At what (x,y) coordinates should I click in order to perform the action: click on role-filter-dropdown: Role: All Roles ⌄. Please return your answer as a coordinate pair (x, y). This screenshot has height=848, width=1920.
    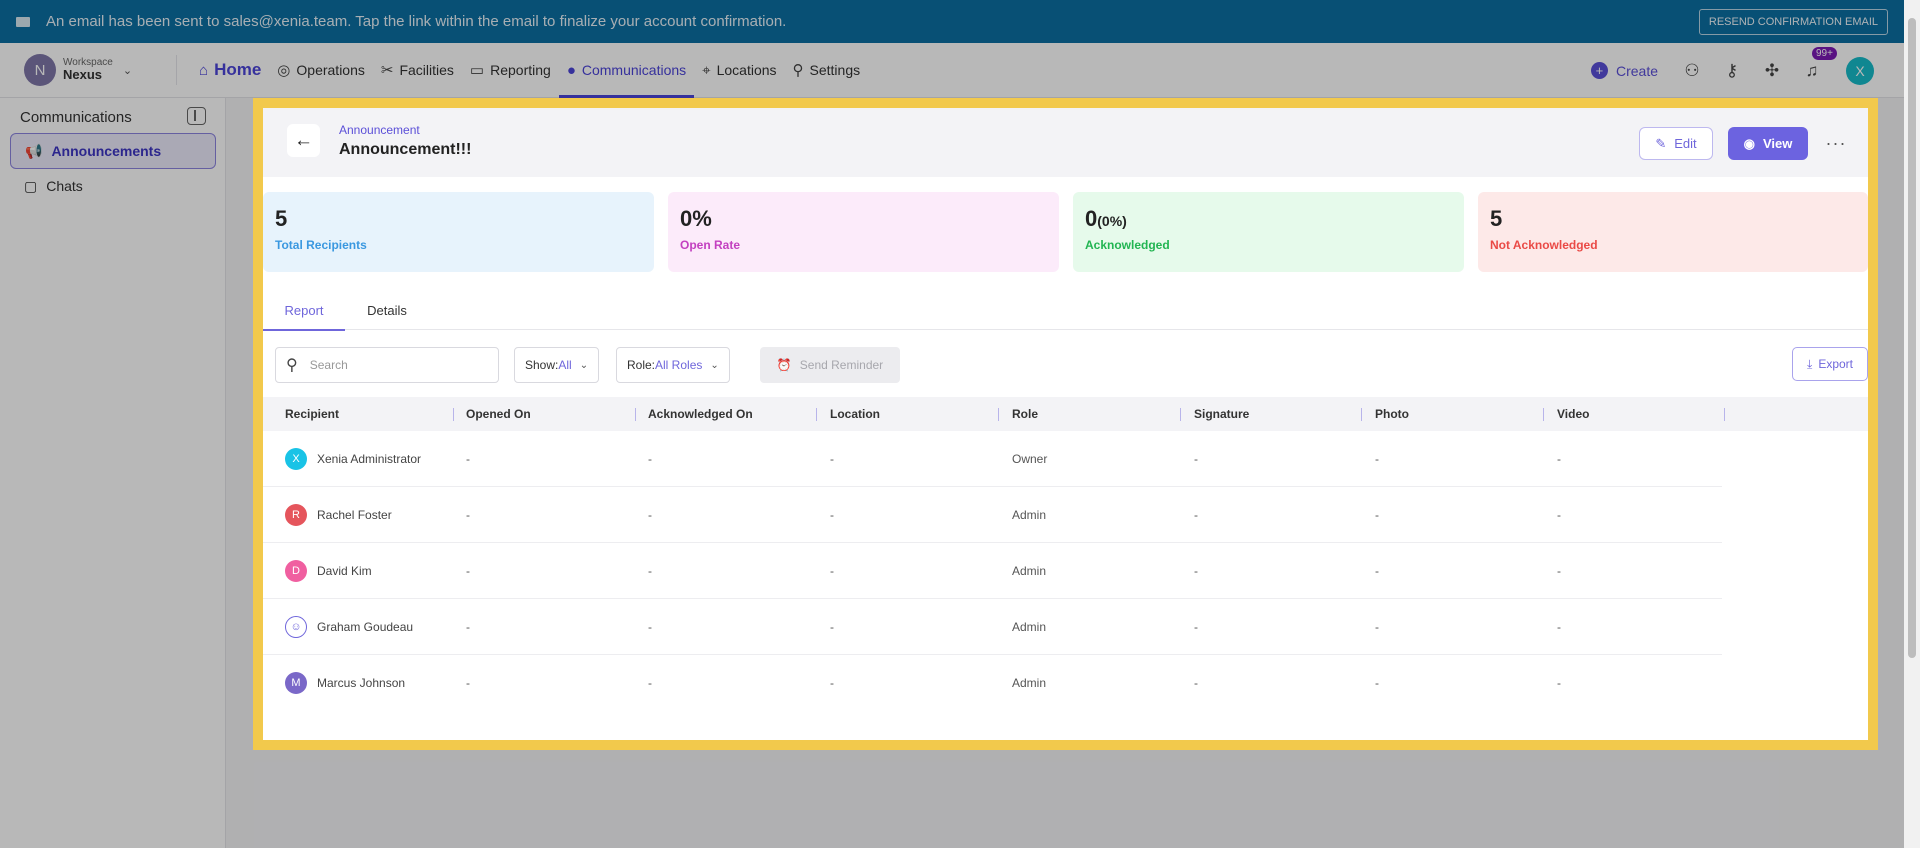
    Looking at the image, I should click on (673, 365).